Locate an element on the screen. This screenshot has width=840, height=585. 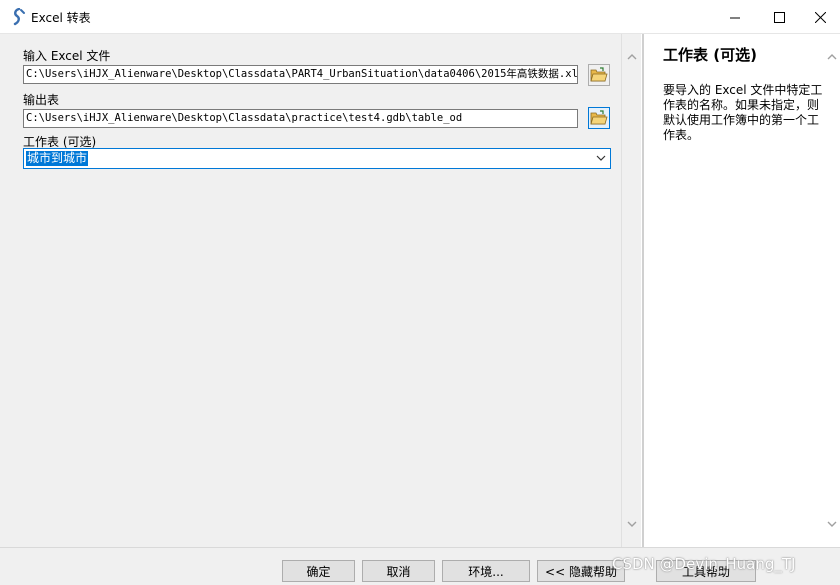
help-scrollbar is located at coordinates (832, 290).